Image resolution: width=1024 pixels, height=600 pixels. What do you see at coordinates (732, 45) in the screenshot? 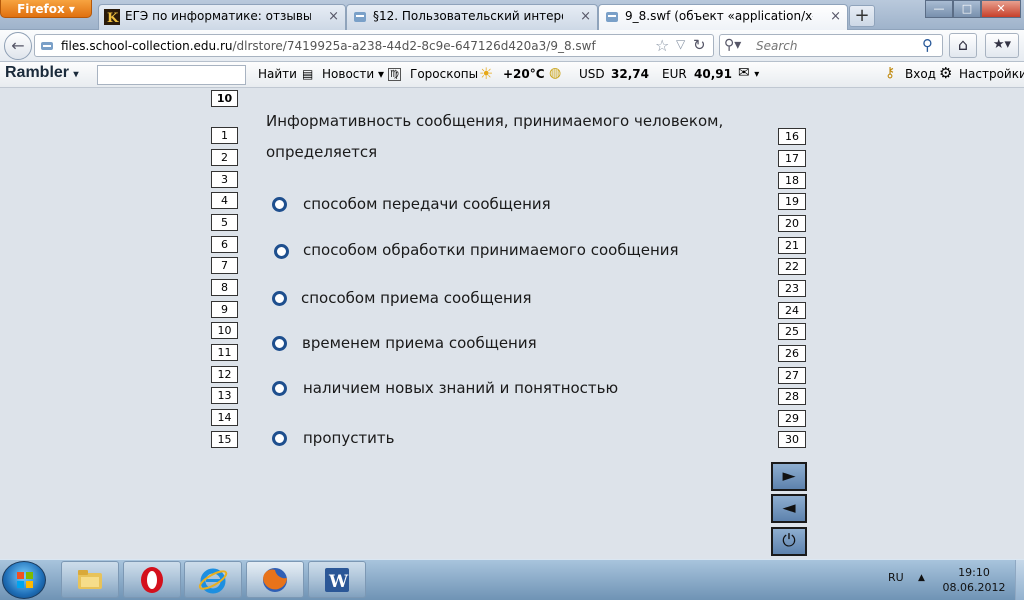
I see `search-engine-icon: ⚲▾` at bounding box center [732, 45].